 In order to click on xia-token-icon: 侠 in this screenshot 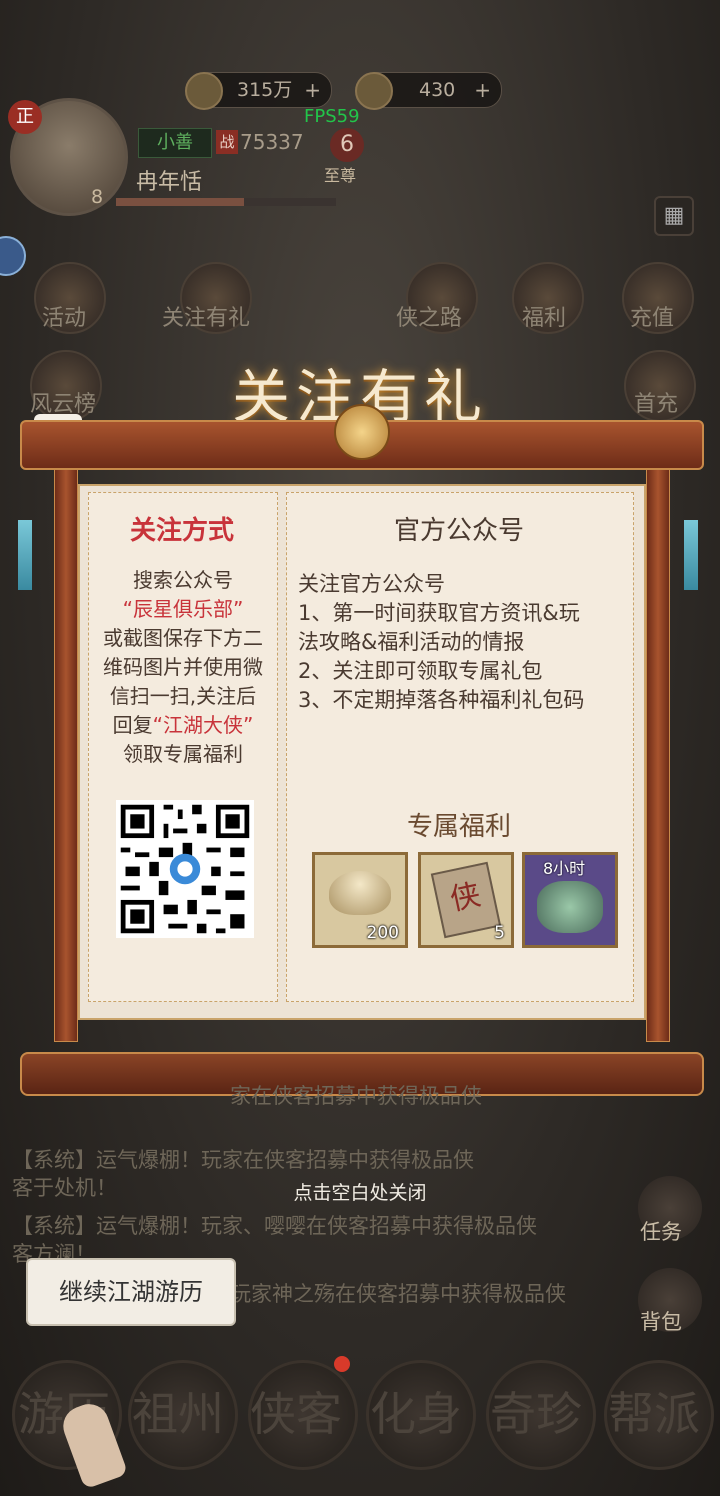, I will do `click(466, 900)`.